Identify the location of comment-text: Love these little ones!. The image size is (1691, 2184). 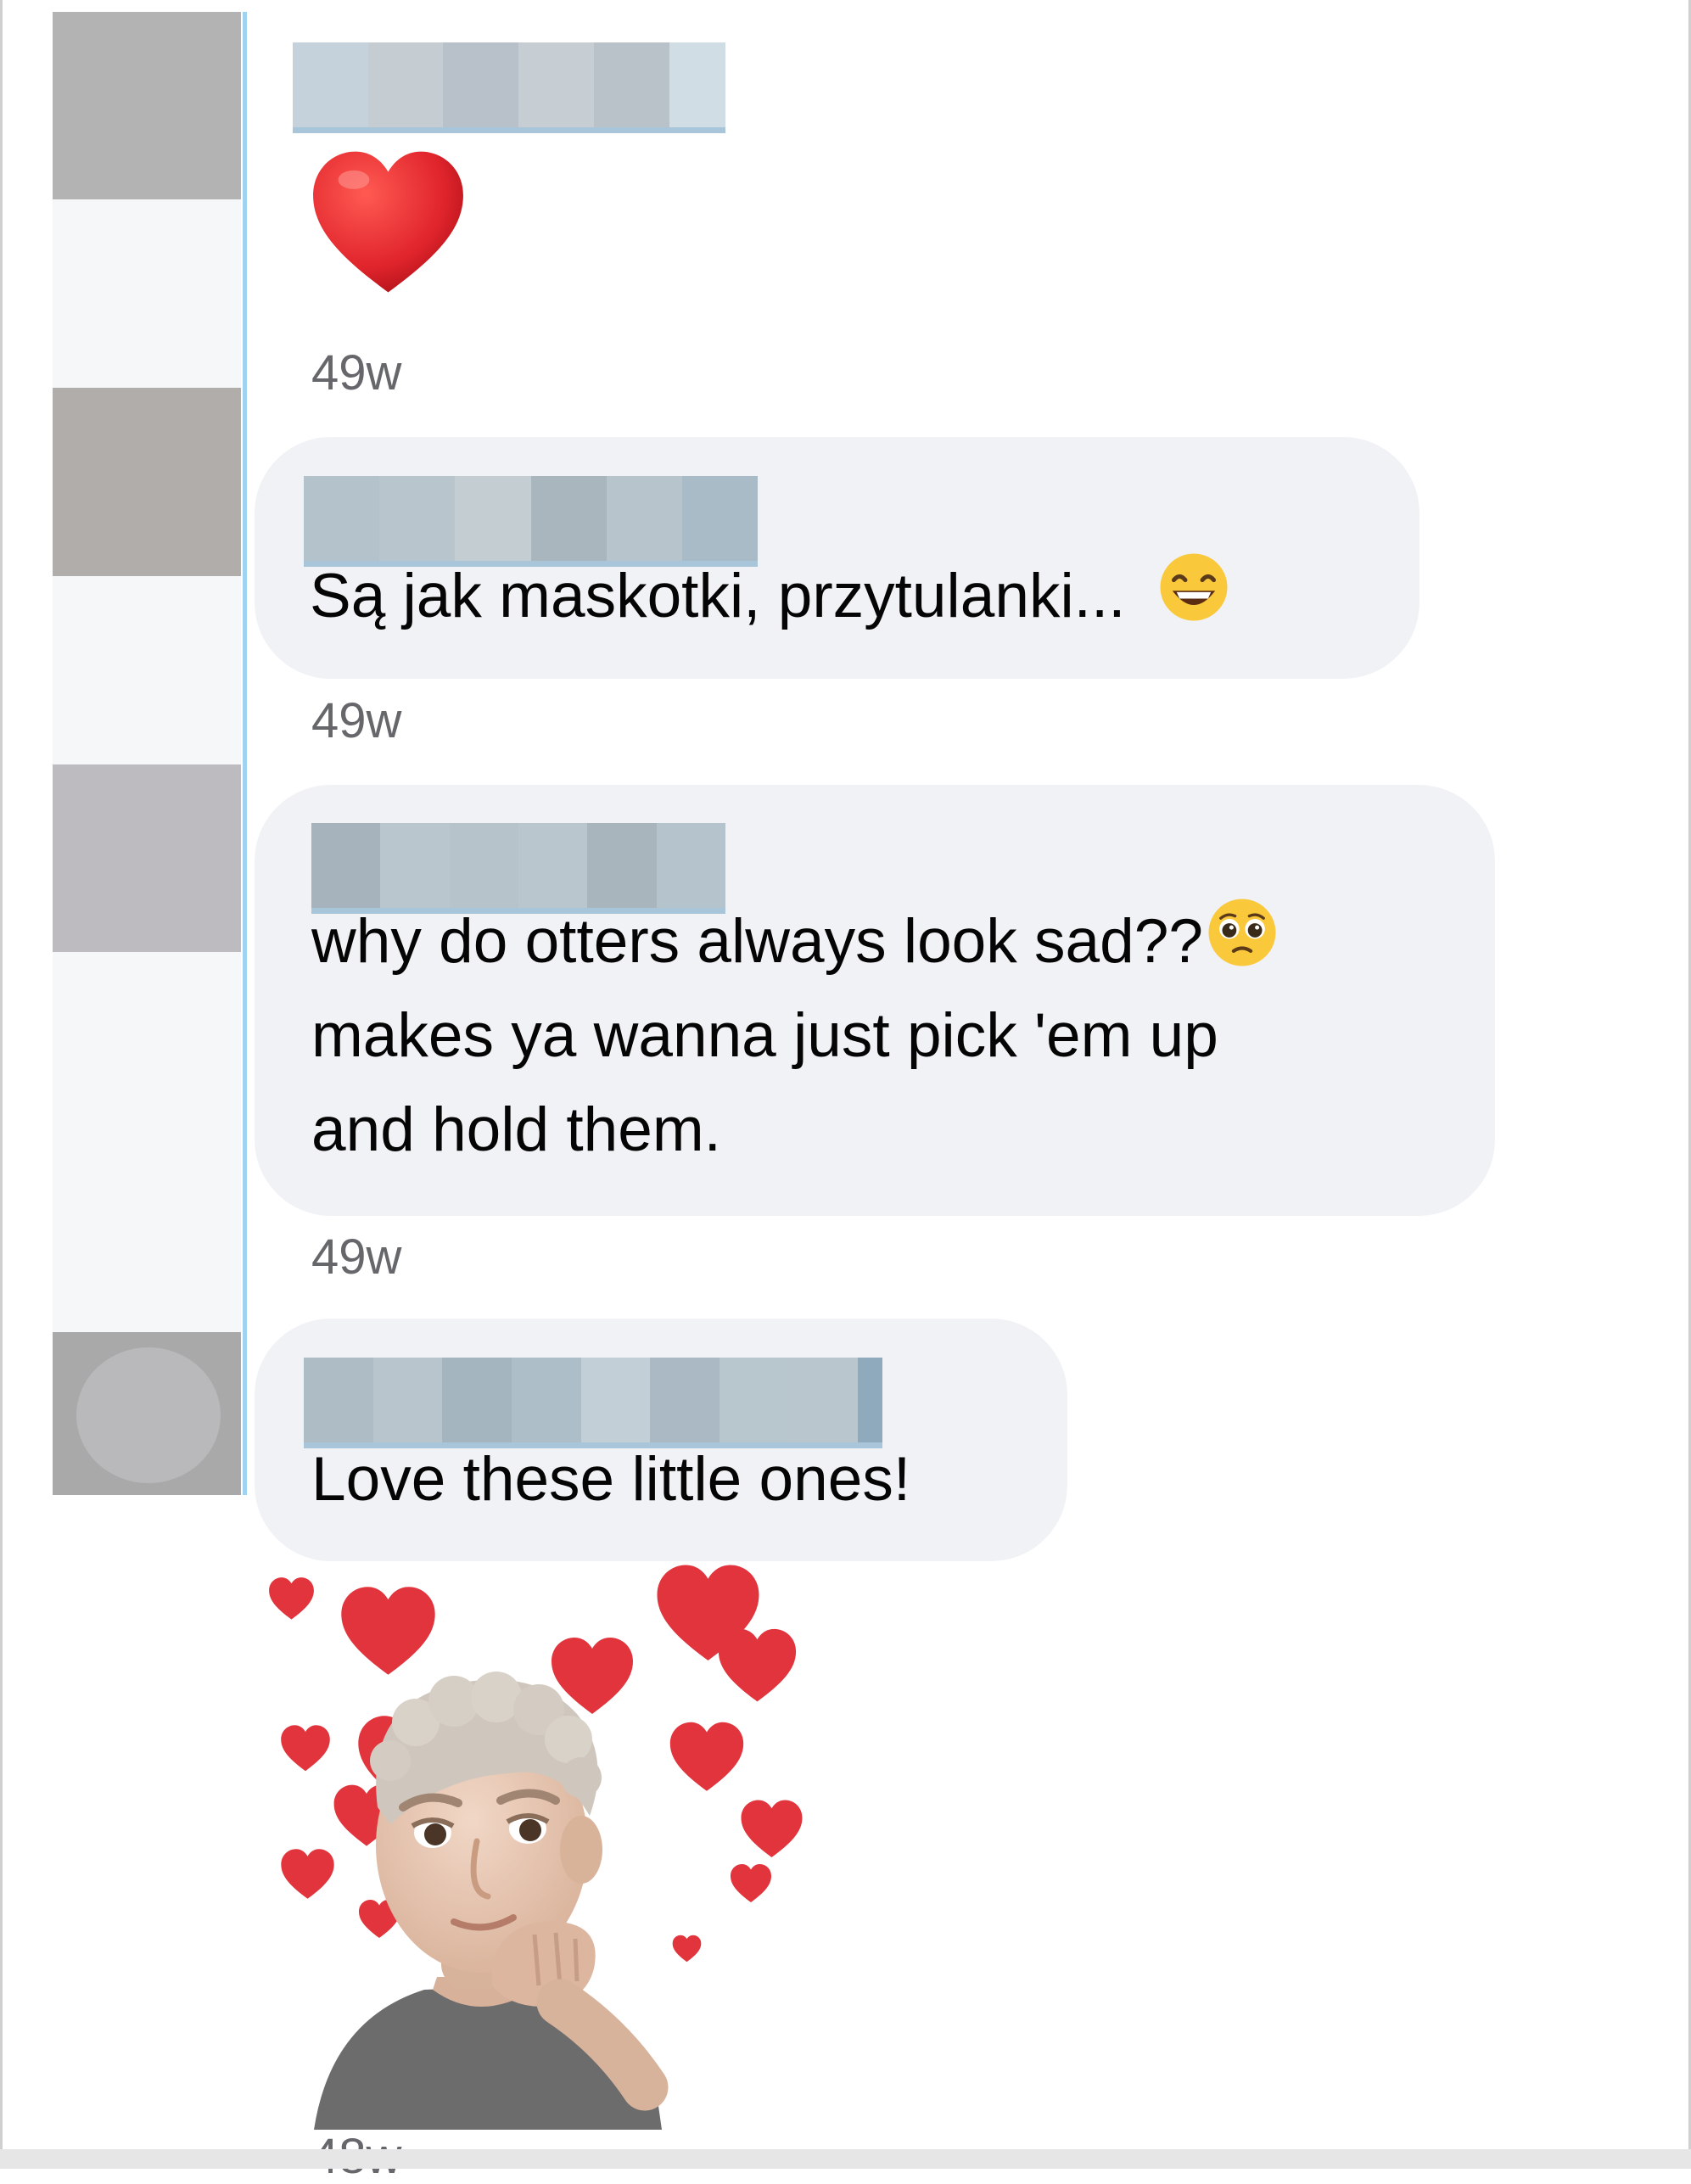
(611, 1480).